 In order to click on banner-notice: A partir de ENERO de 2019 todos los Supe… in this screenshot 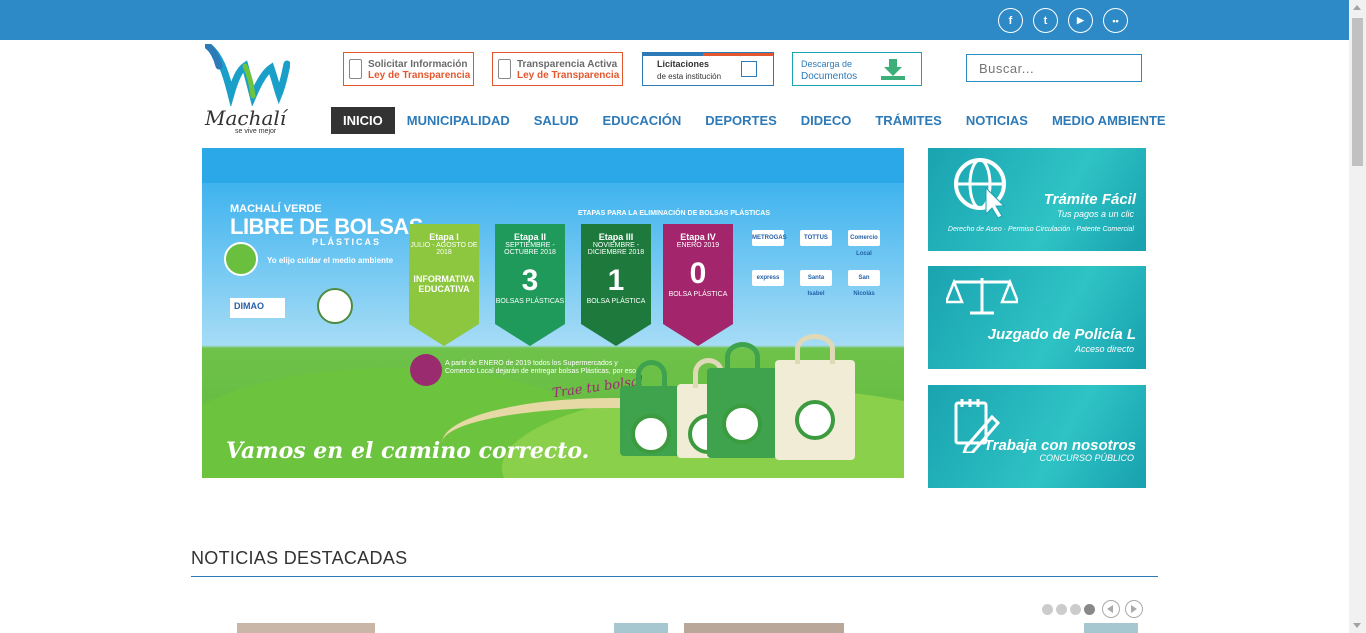, I will do `click(543, 367)`.